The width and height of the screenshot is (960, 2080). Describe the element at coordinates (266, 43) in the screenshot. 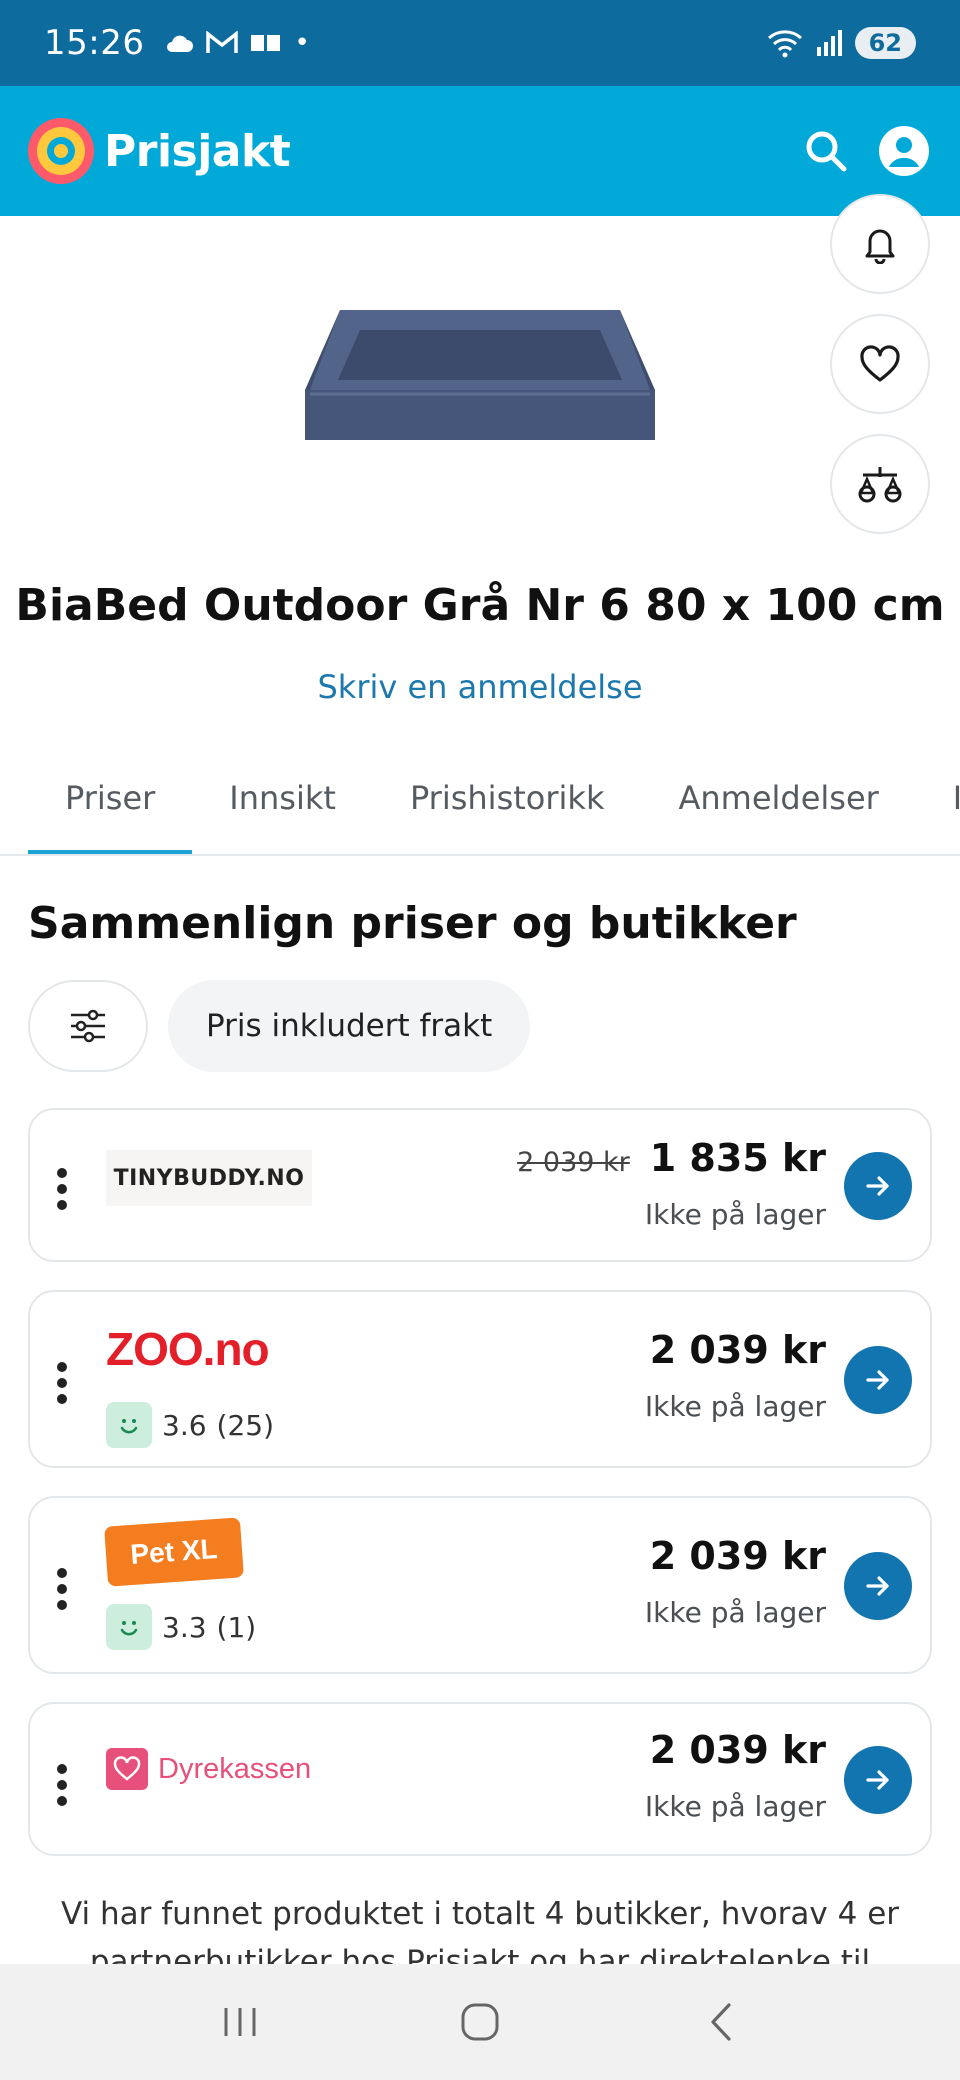

I see `mail-icon` at that location.